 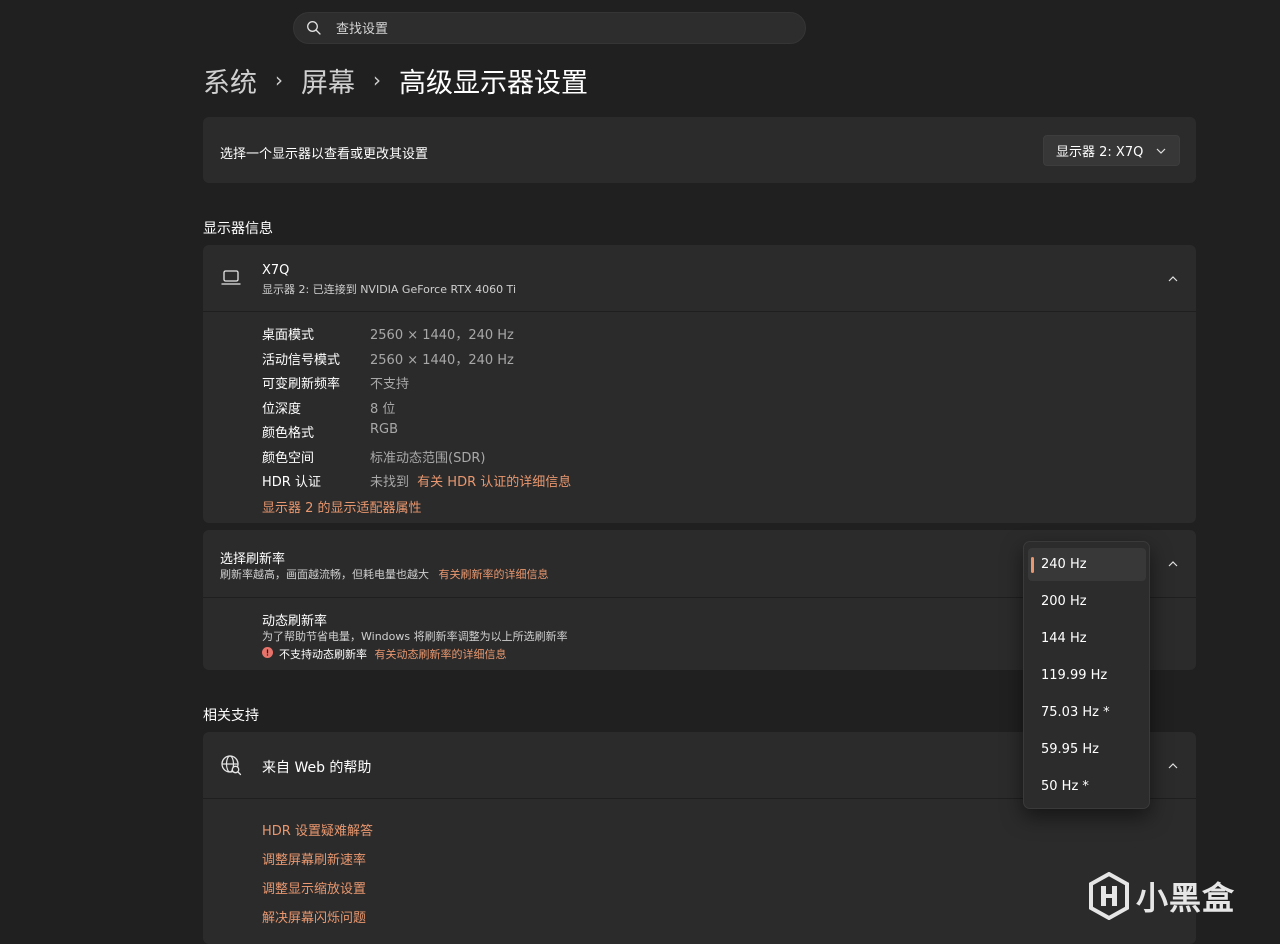 I want to click on refresh-option-50: 50 Hz *, so click(x=1087, y=786).